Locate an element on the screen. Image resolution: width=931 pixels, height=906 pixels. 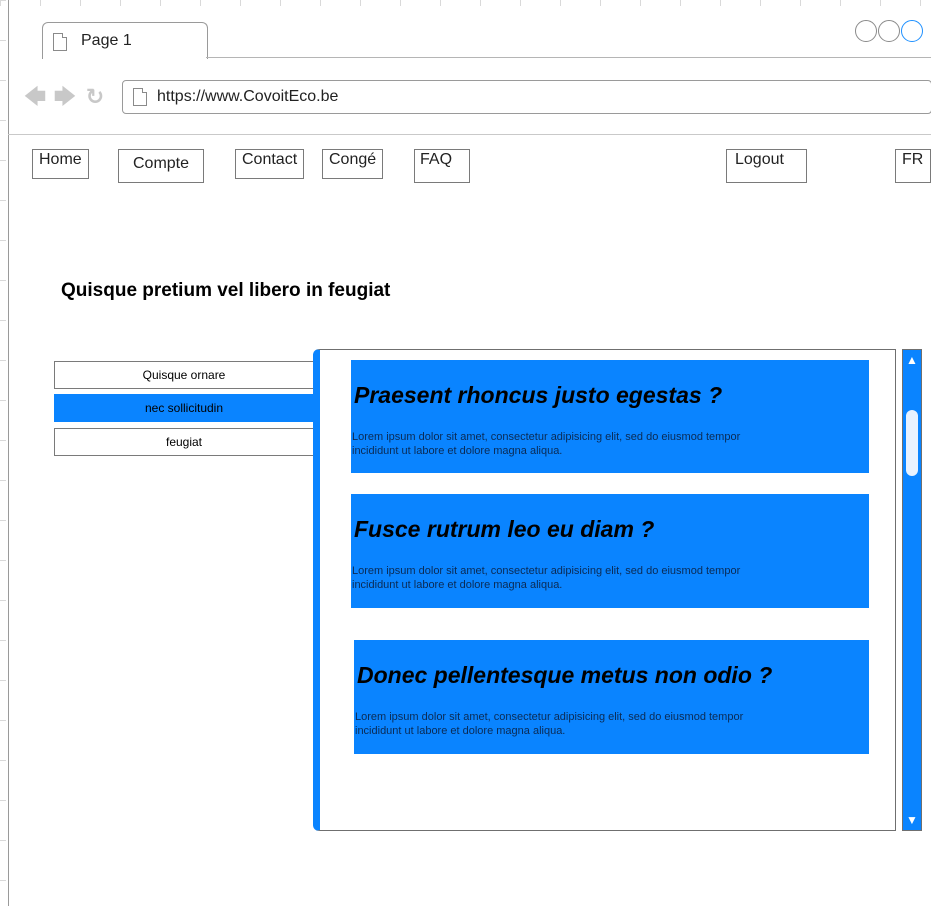
sidebar-item-feugiat: feugiat is located at coordinates (184, 442).